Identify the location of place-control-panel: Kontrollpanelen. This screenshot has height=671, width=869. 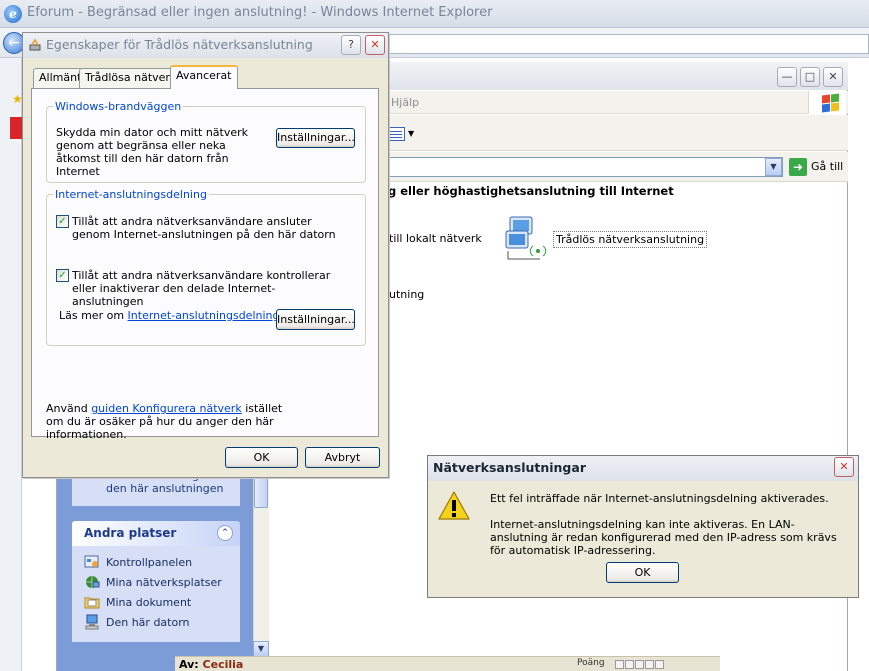
(138, 562).